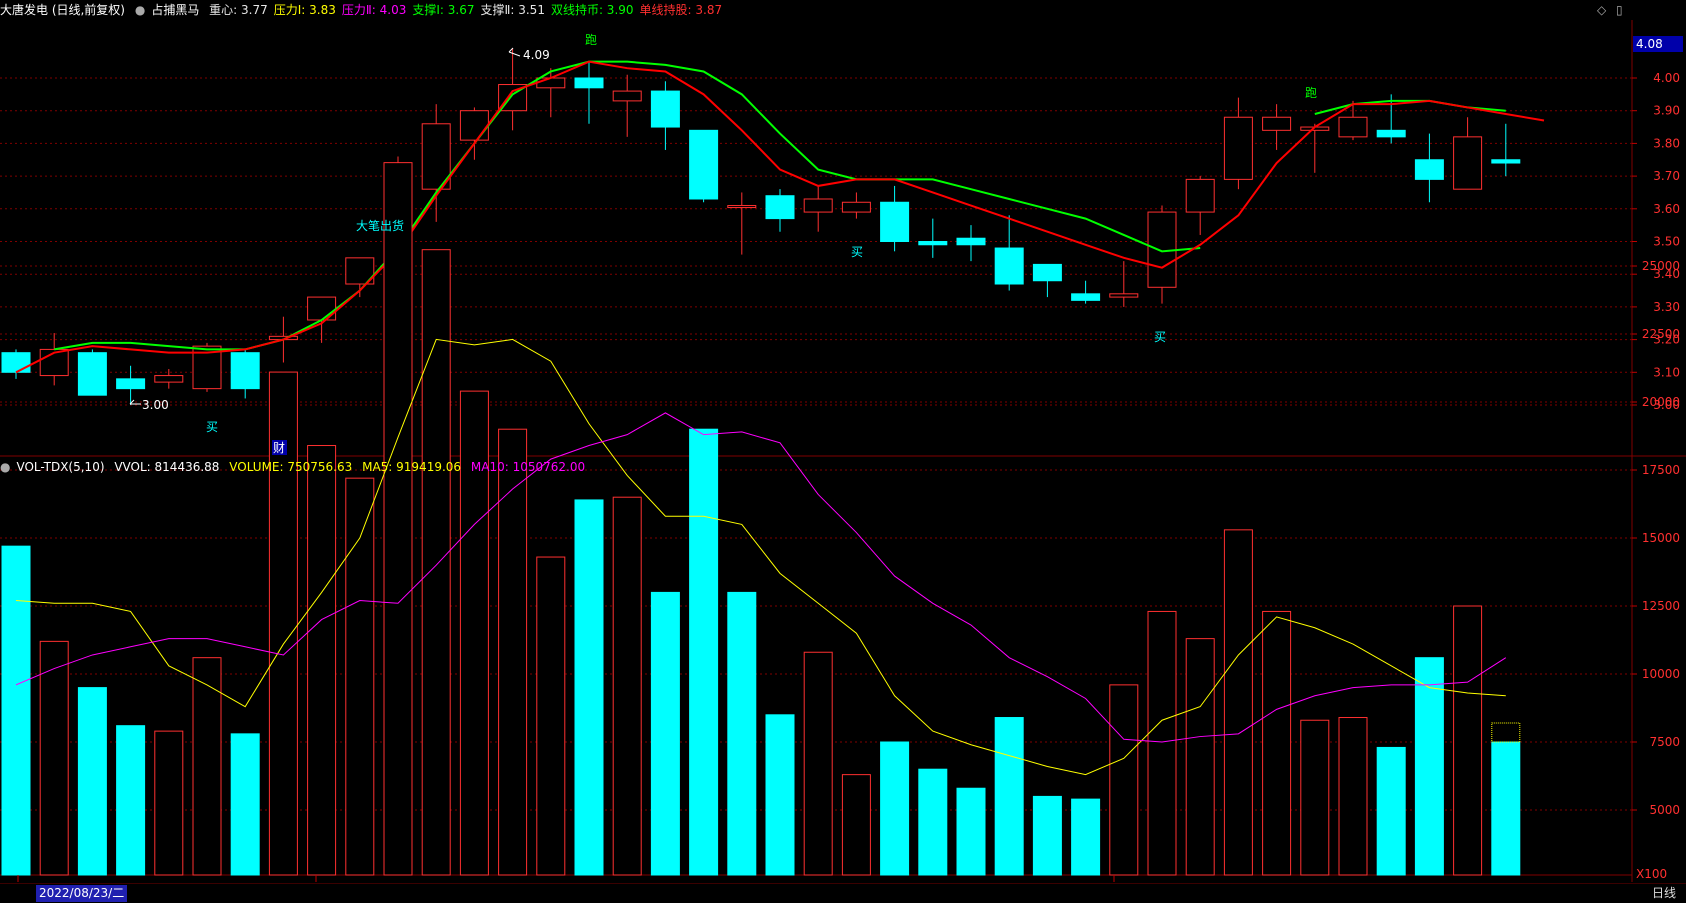 This screenshot has height=903, width=1686. I want to click on header-item: 压力Ⅰ: 3.83, so click(304, 10).